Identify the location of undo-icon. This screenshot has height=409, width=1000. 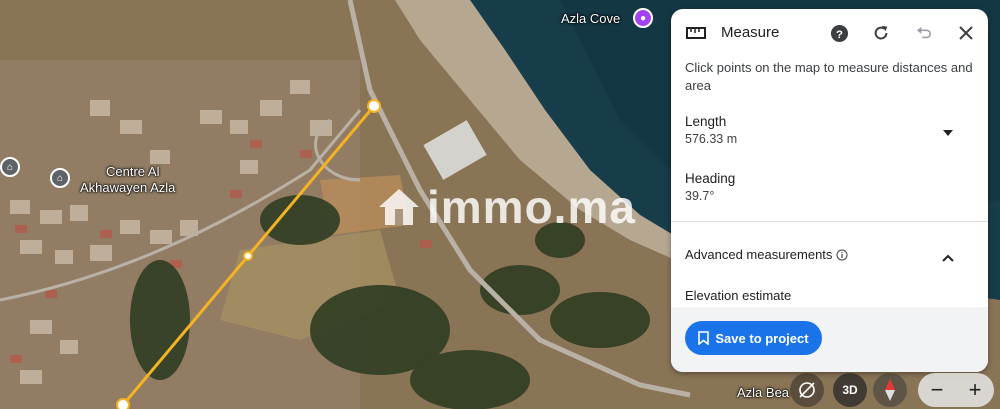
(924, 33).